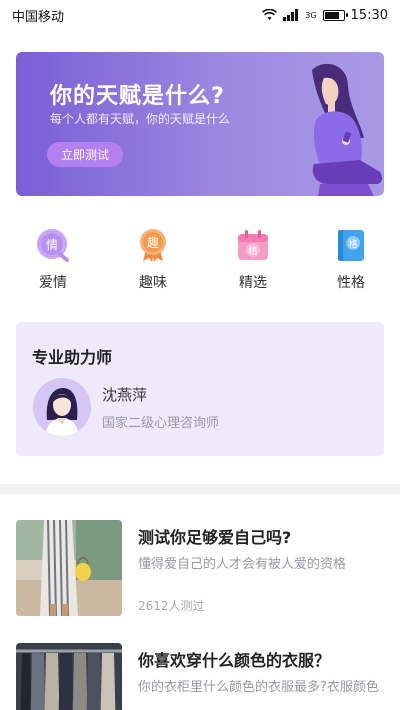 The width and height of the screenshot is (400, 710). I want to click on avatar, so click(62, 407).